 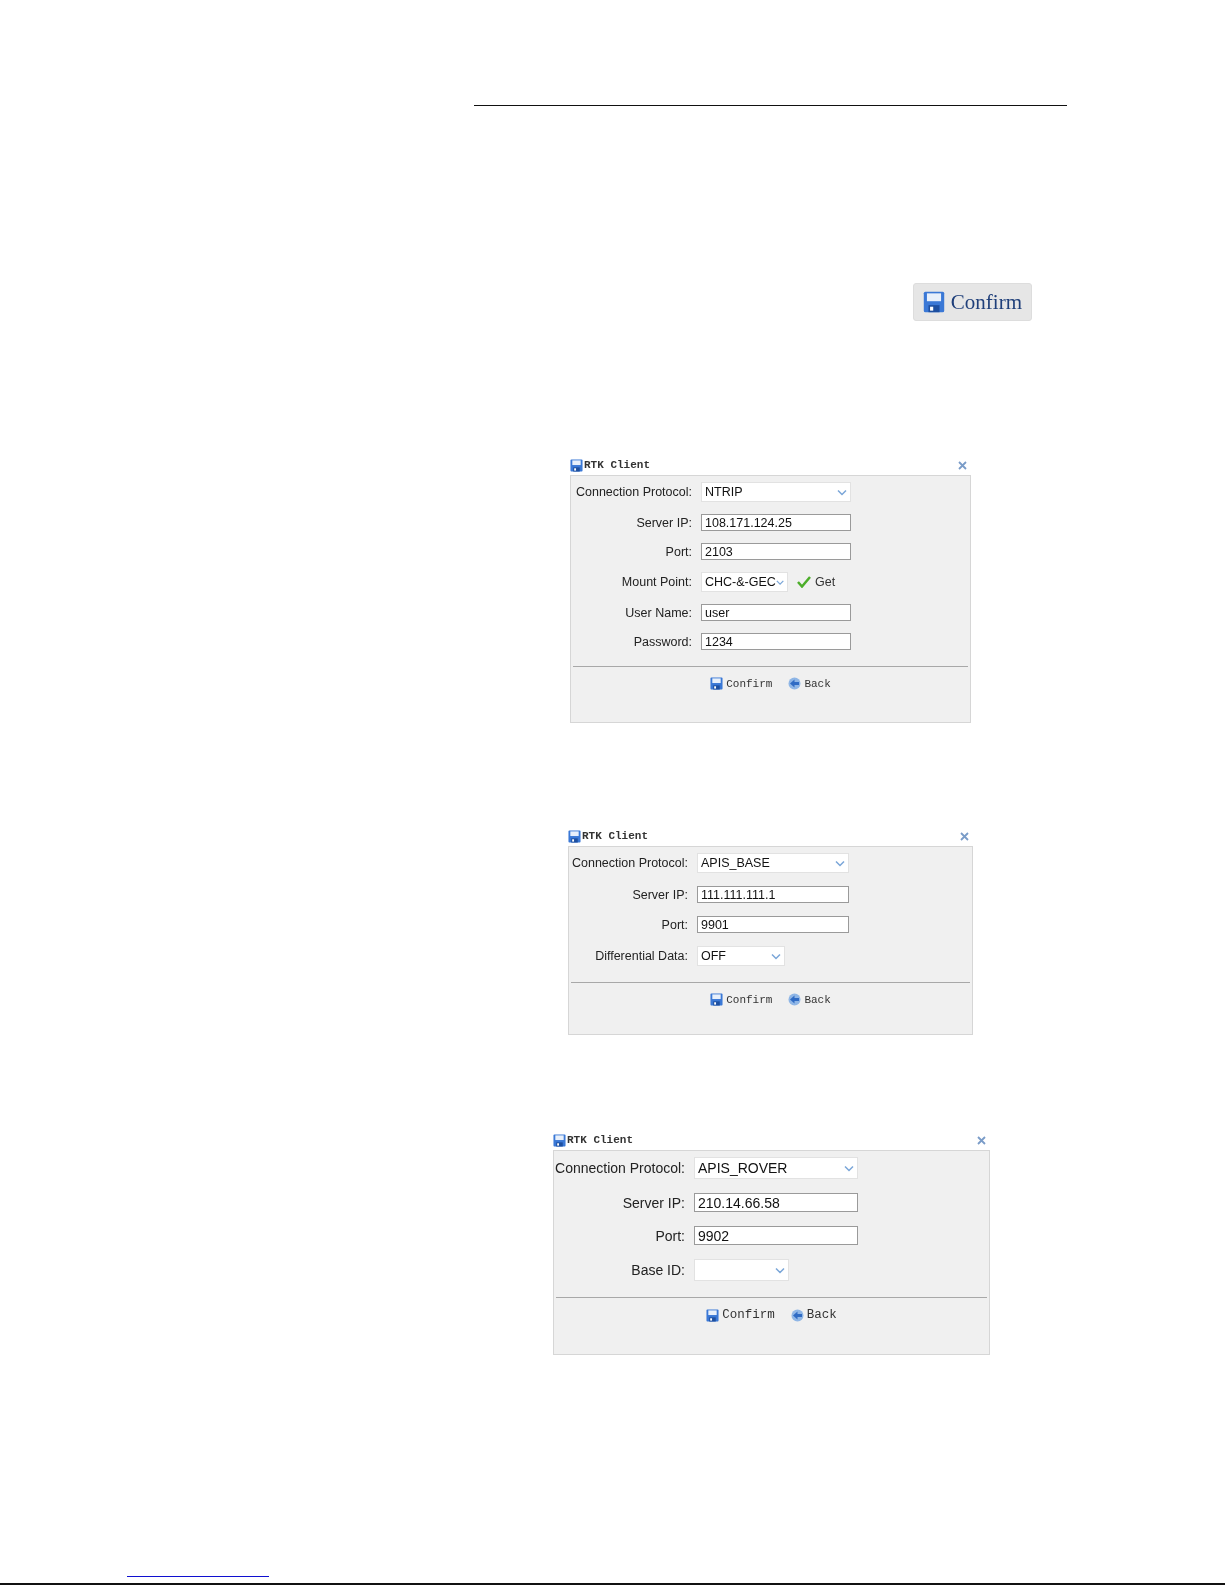 What do you see at coordinates (773, 894) in the screenshot?
I see `text-field: 111.111.111.1` at bounding box center [773, 894].